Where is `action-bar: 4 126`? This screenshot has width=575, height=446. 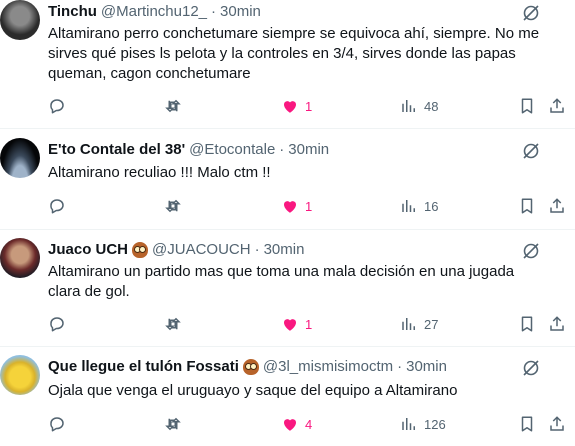
action-bar: 4 126 is located at coordinates (311, 424).